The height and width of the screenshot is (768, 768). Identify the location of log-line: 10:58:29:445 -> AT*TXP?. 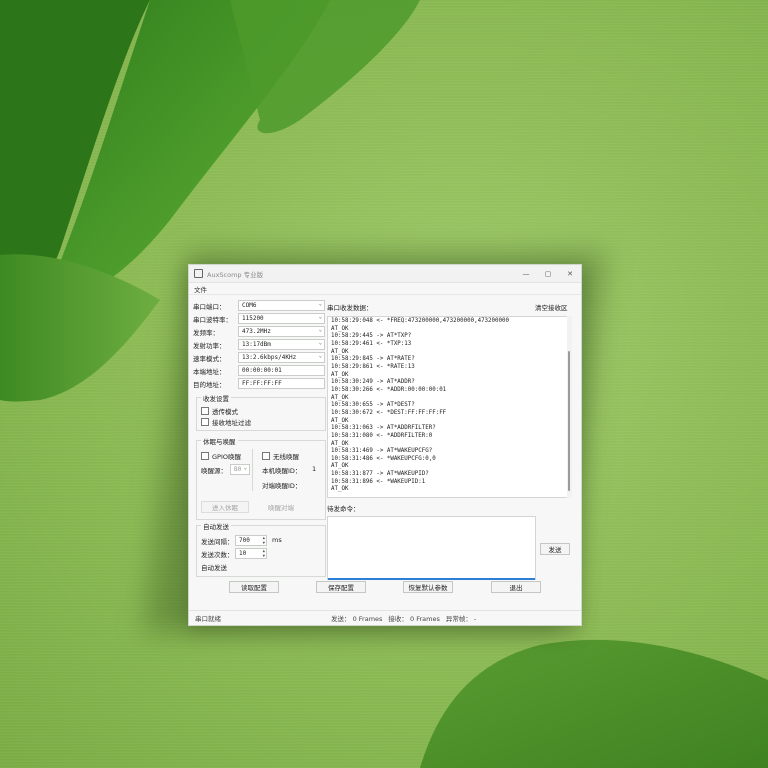
(371, 336).